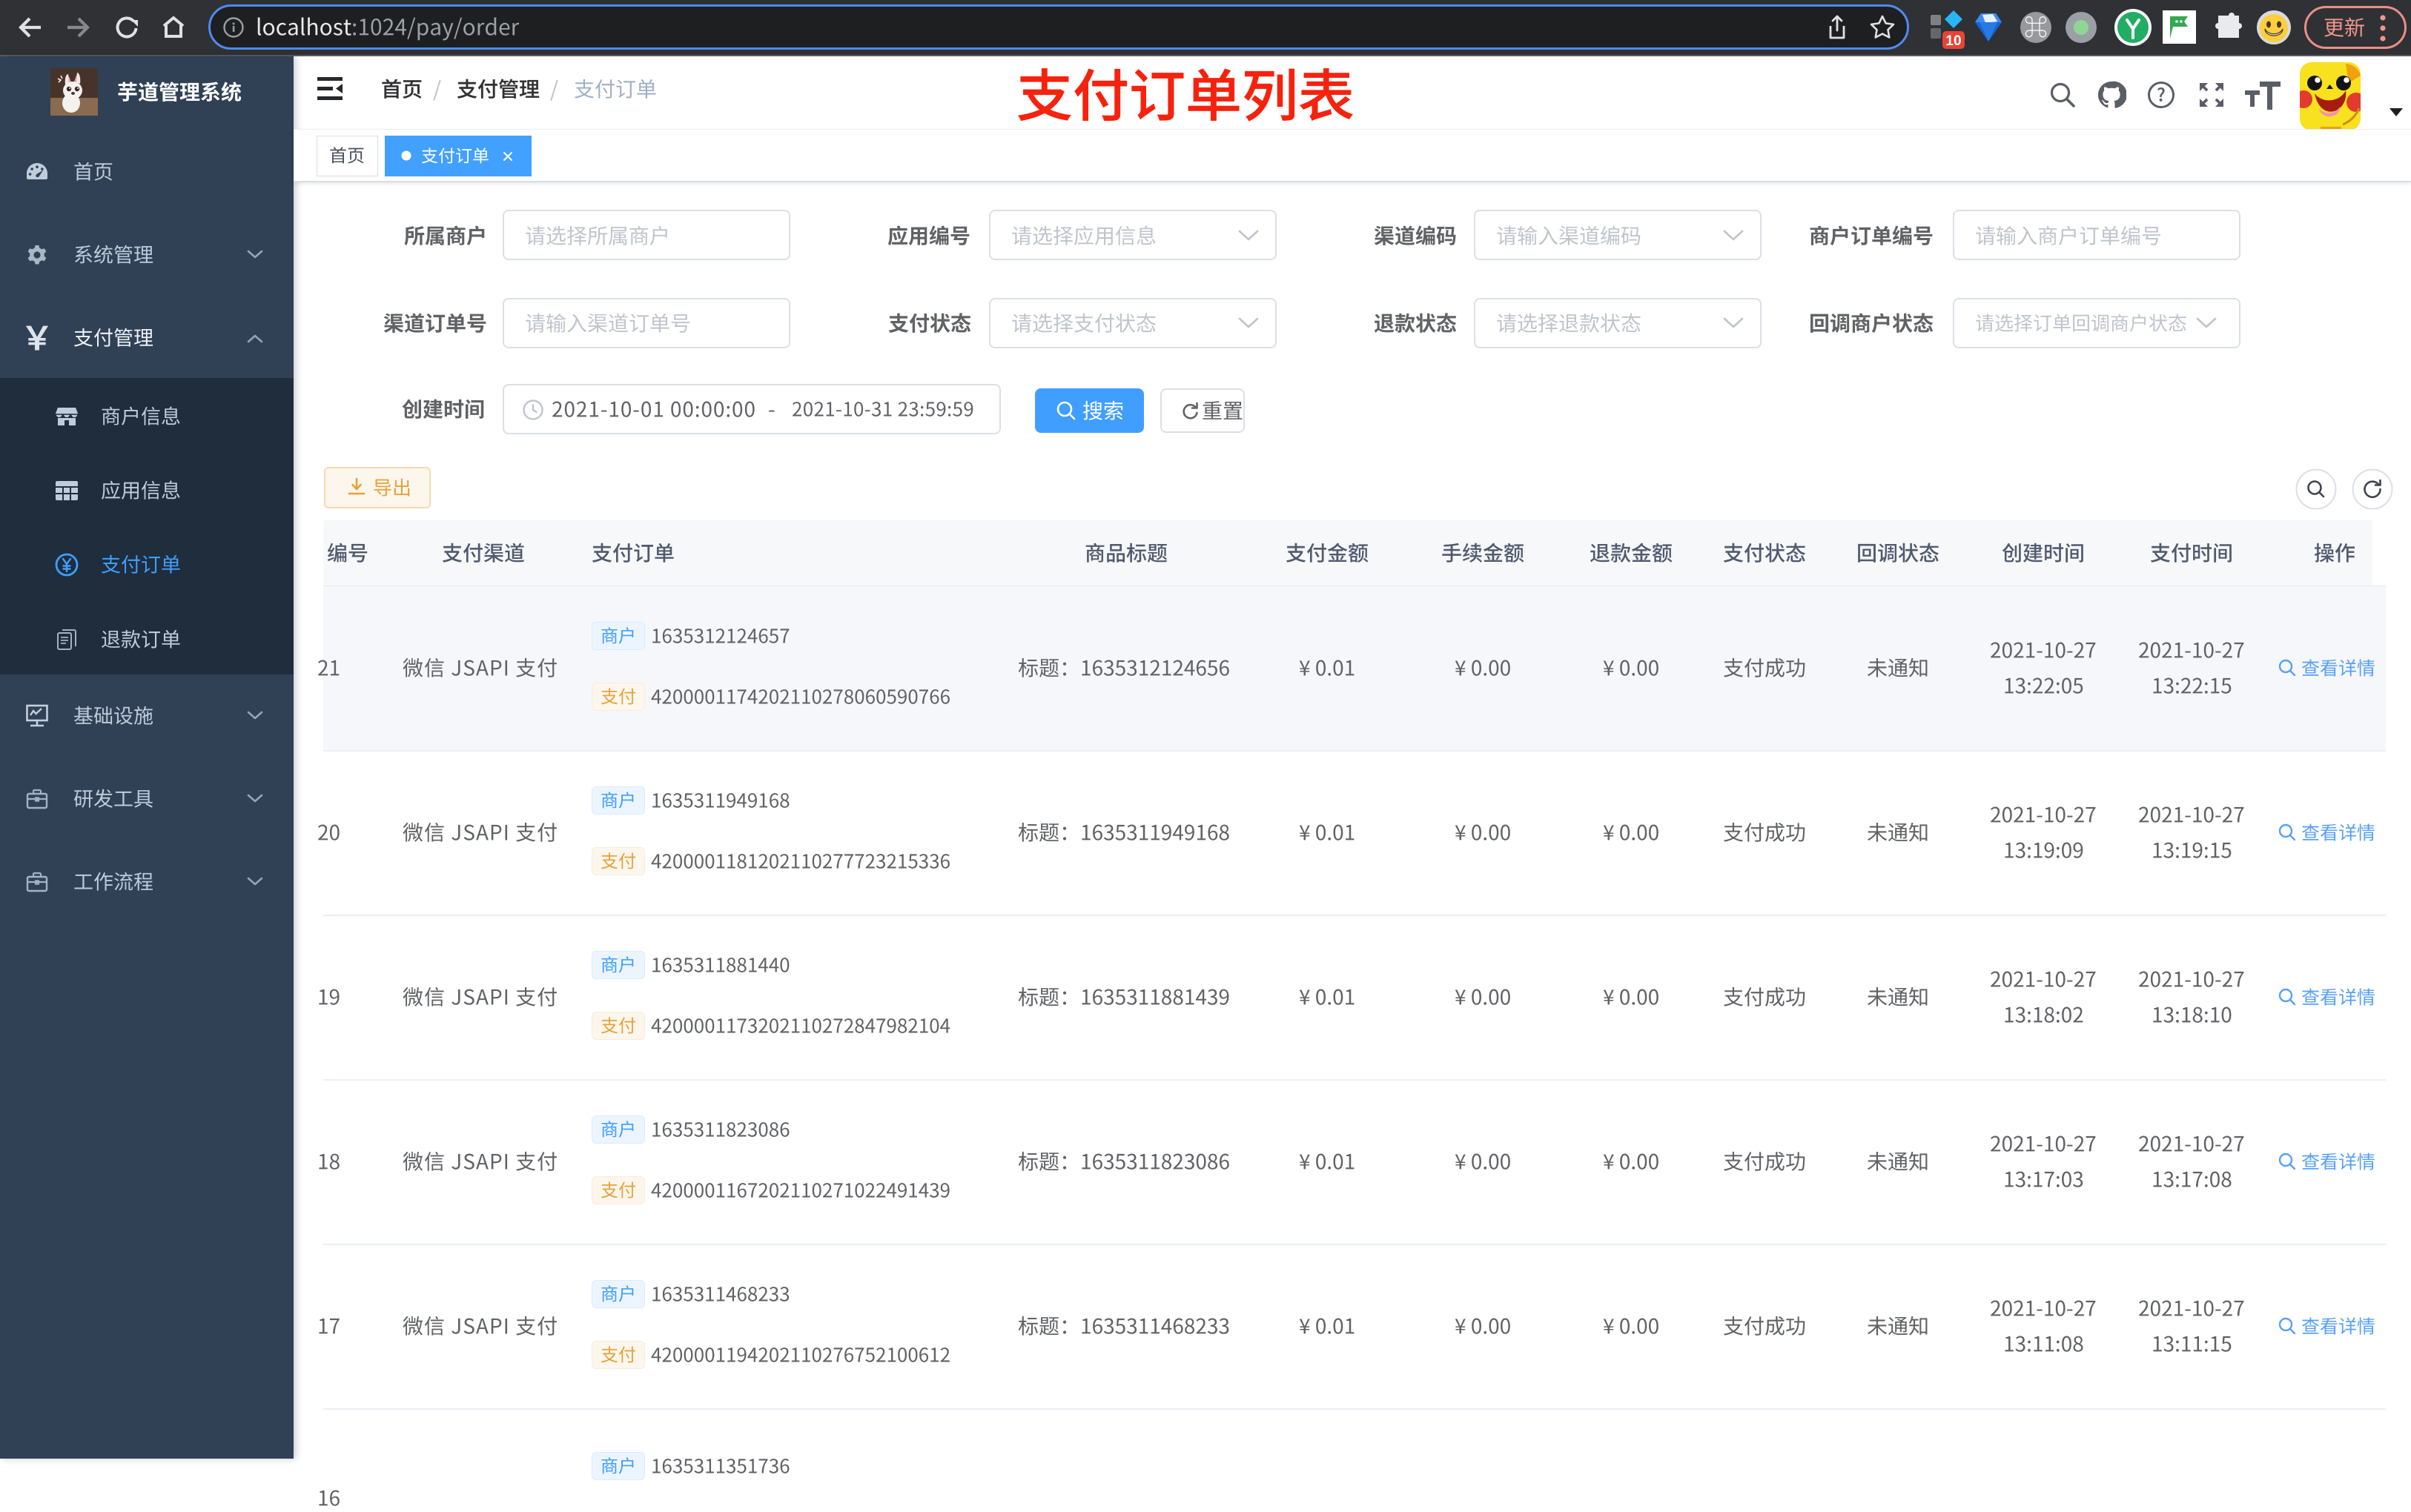 This screenshot has height=1512, width=2411. Describe the element at coordinates (1953, 41) in the screenshot. I see `svg-text: 10` at that location.